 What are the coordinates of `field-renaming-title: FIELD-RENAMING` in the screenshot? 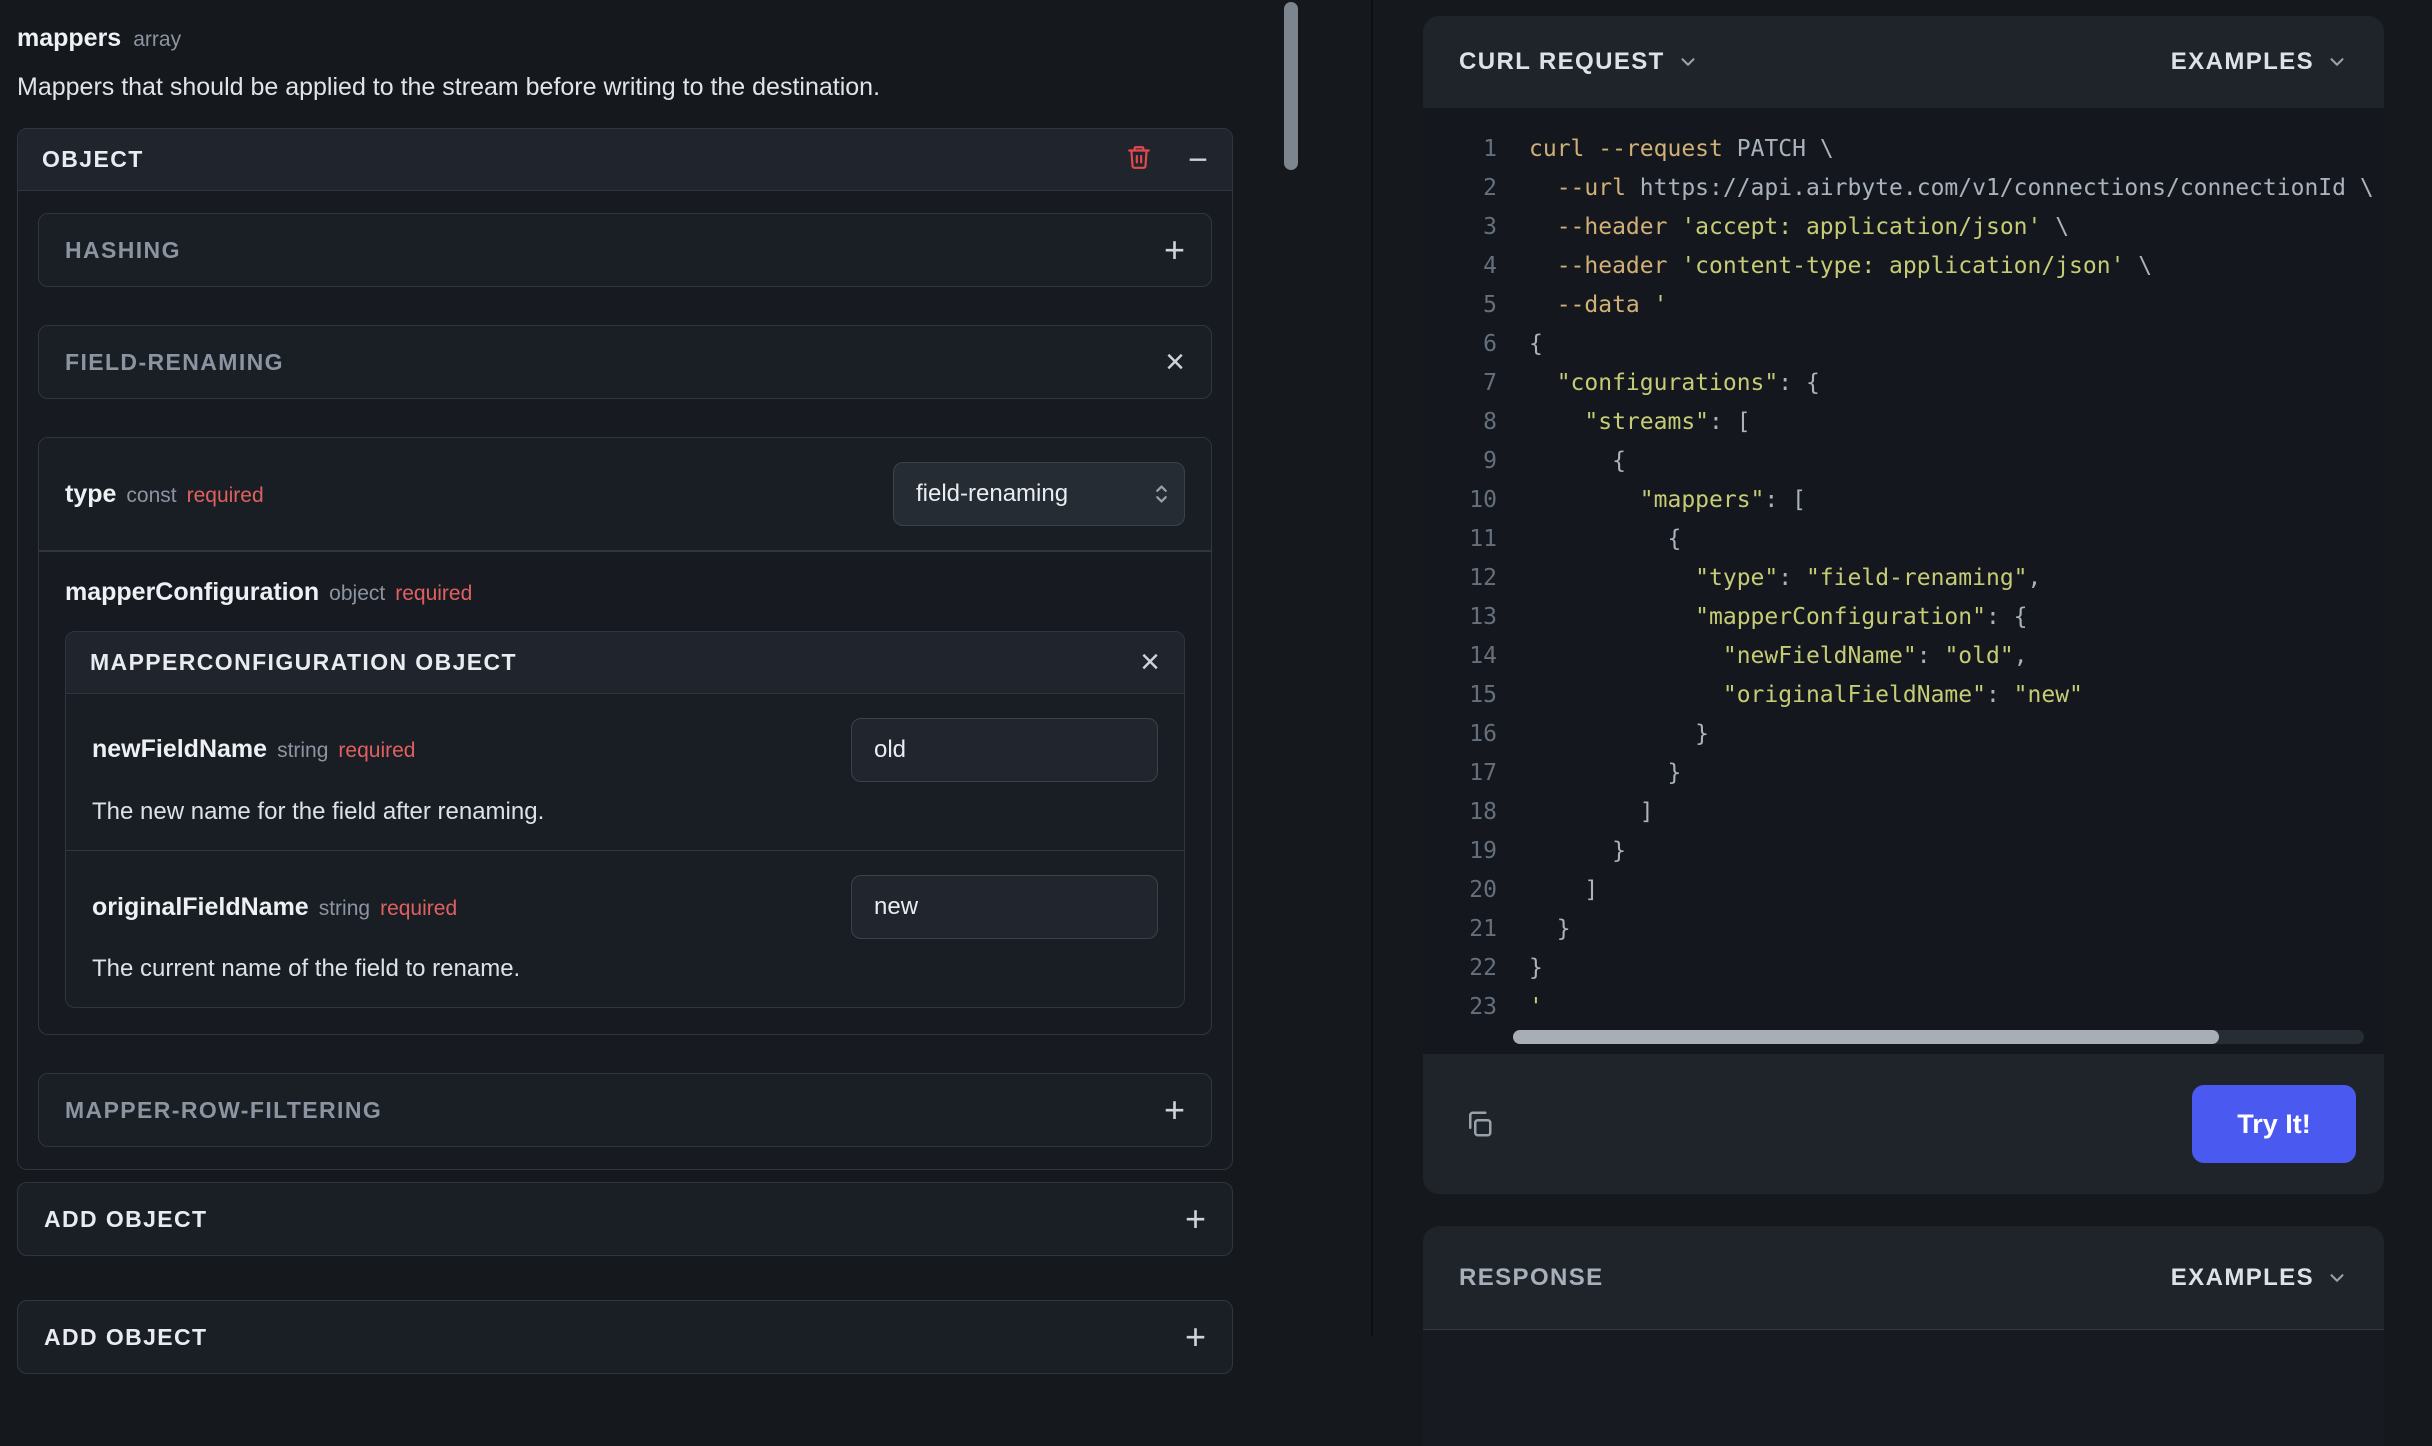 It's located at (174, 361).